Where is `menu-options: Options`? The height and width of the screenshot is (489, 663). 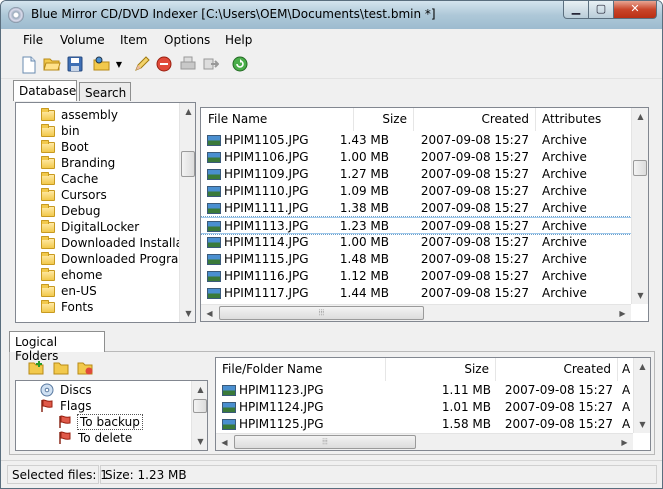 menu-options: Options is located at coordinates (187, 40).